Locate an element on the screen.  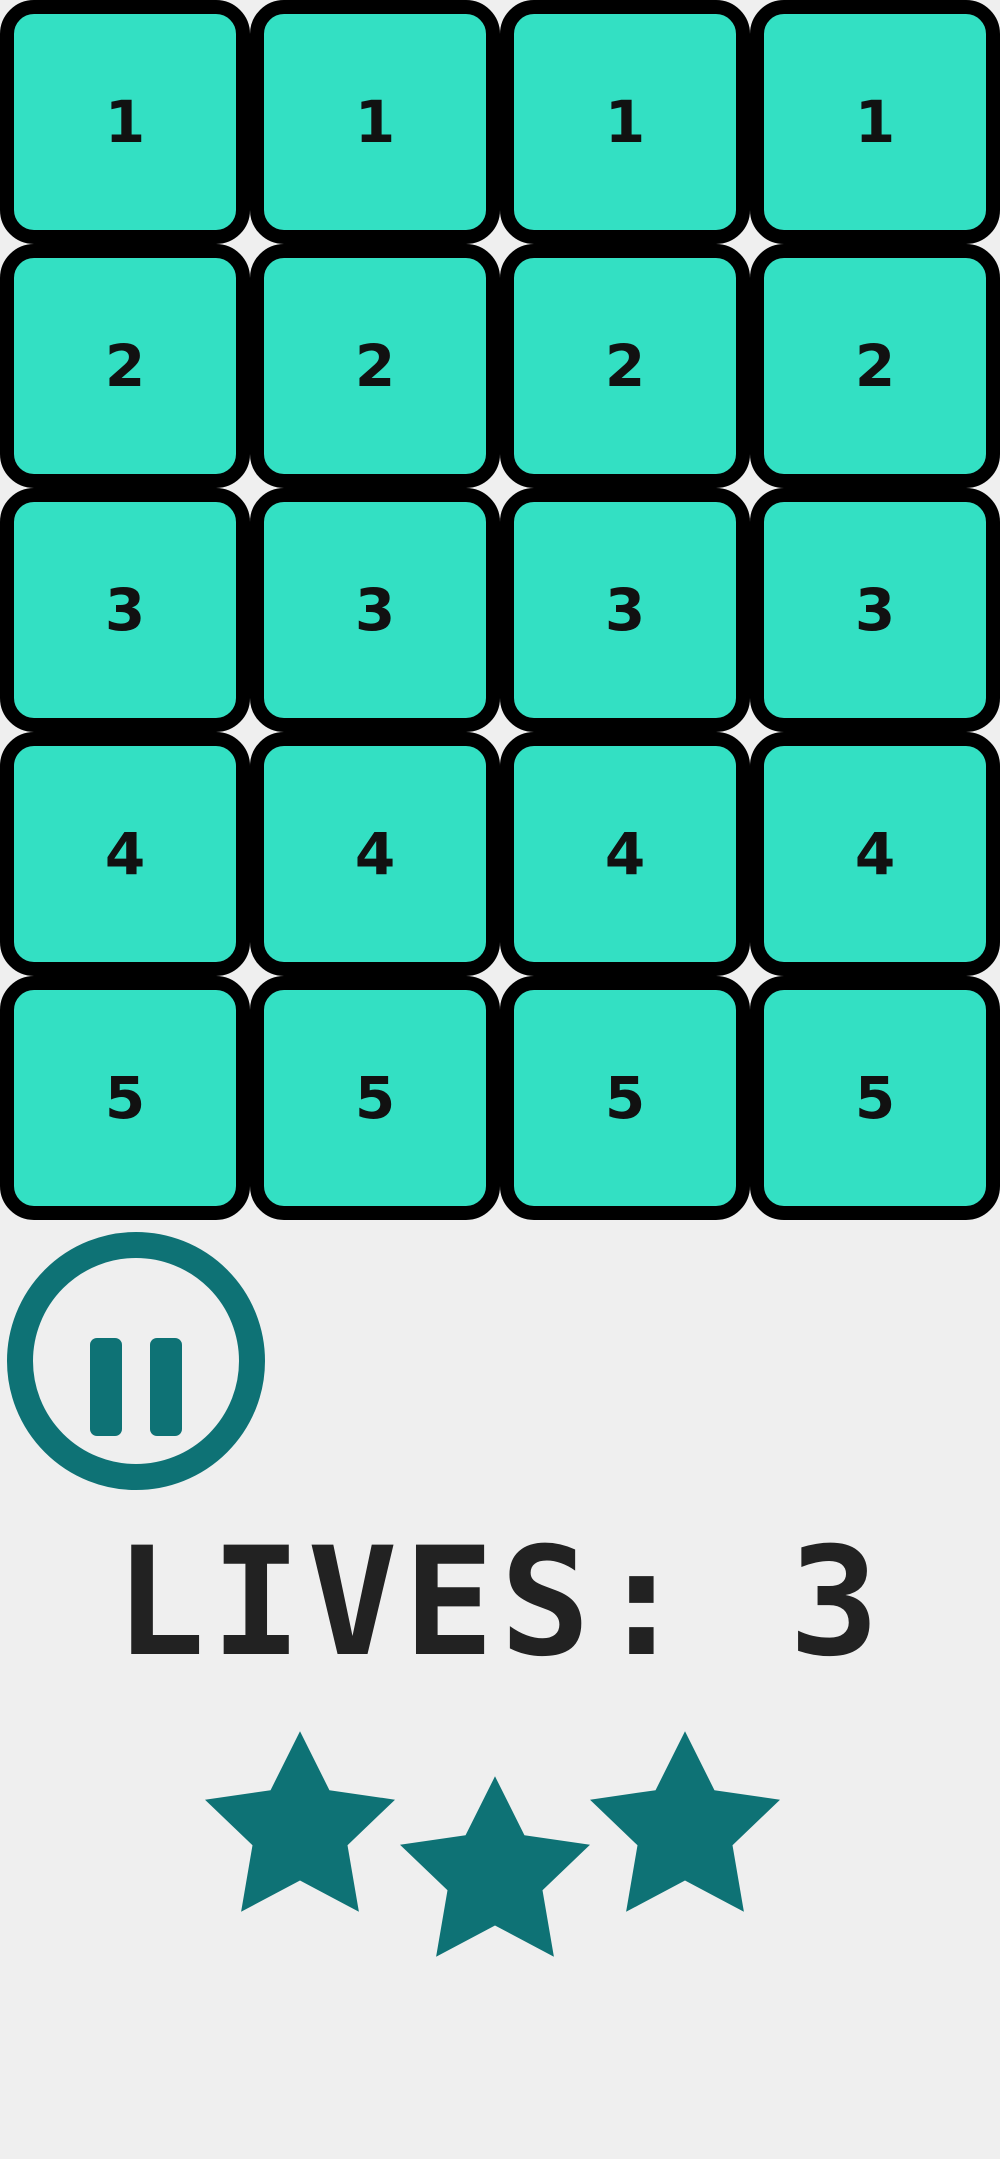
lives-counter: LIVES: 3 is located at coordinates (500, 1603).